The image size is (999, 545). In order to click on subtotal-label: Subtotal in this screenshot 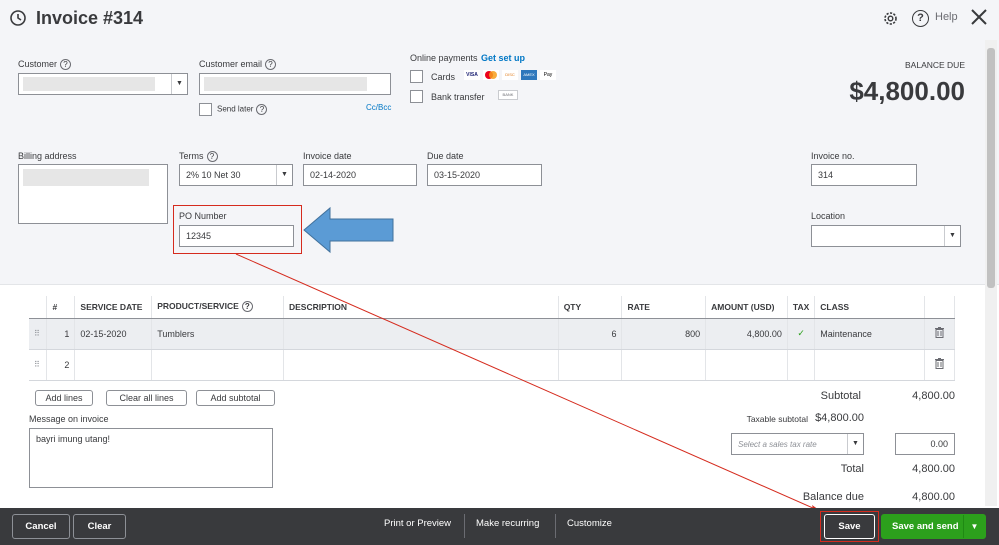, I will do `click(840, 396)`.